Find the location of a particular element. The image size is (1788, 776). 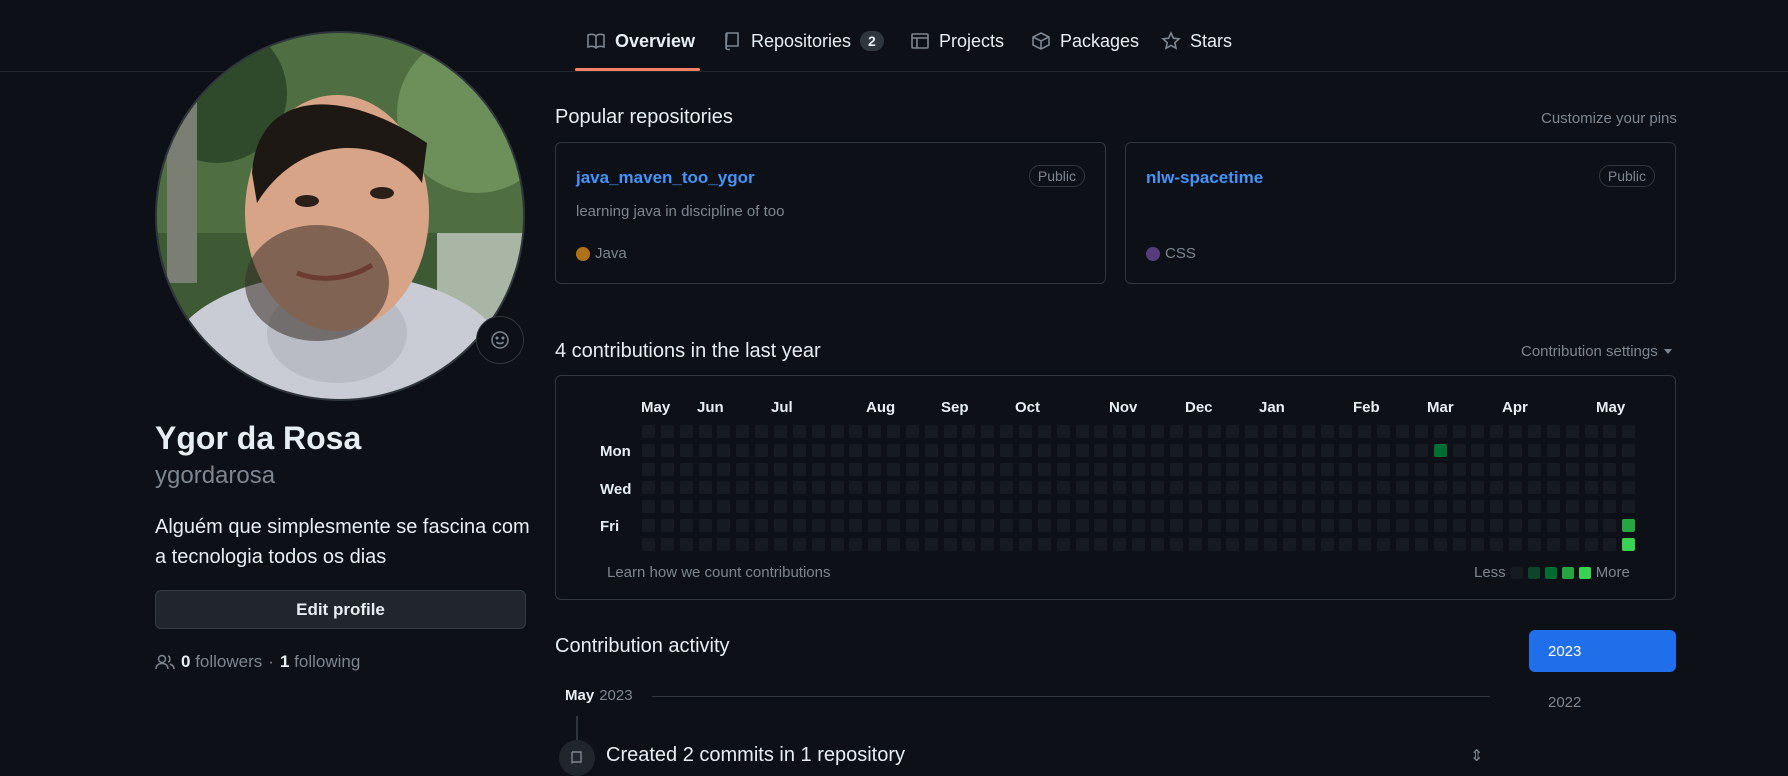

tab-overview: Overview is located at coordinates (640, 41).